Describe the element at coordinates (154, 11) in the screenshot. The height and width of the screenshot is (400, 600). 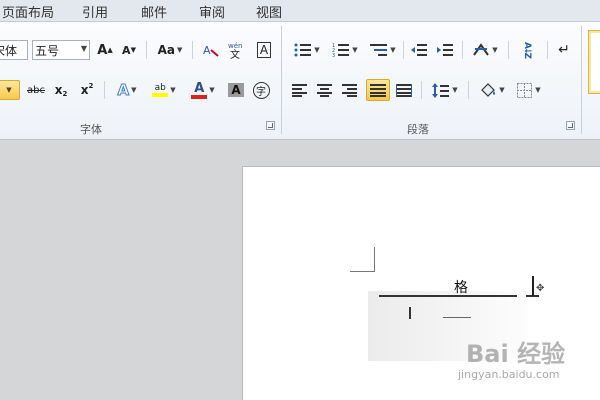
I see `tab-mailings: 邮件` at that location.